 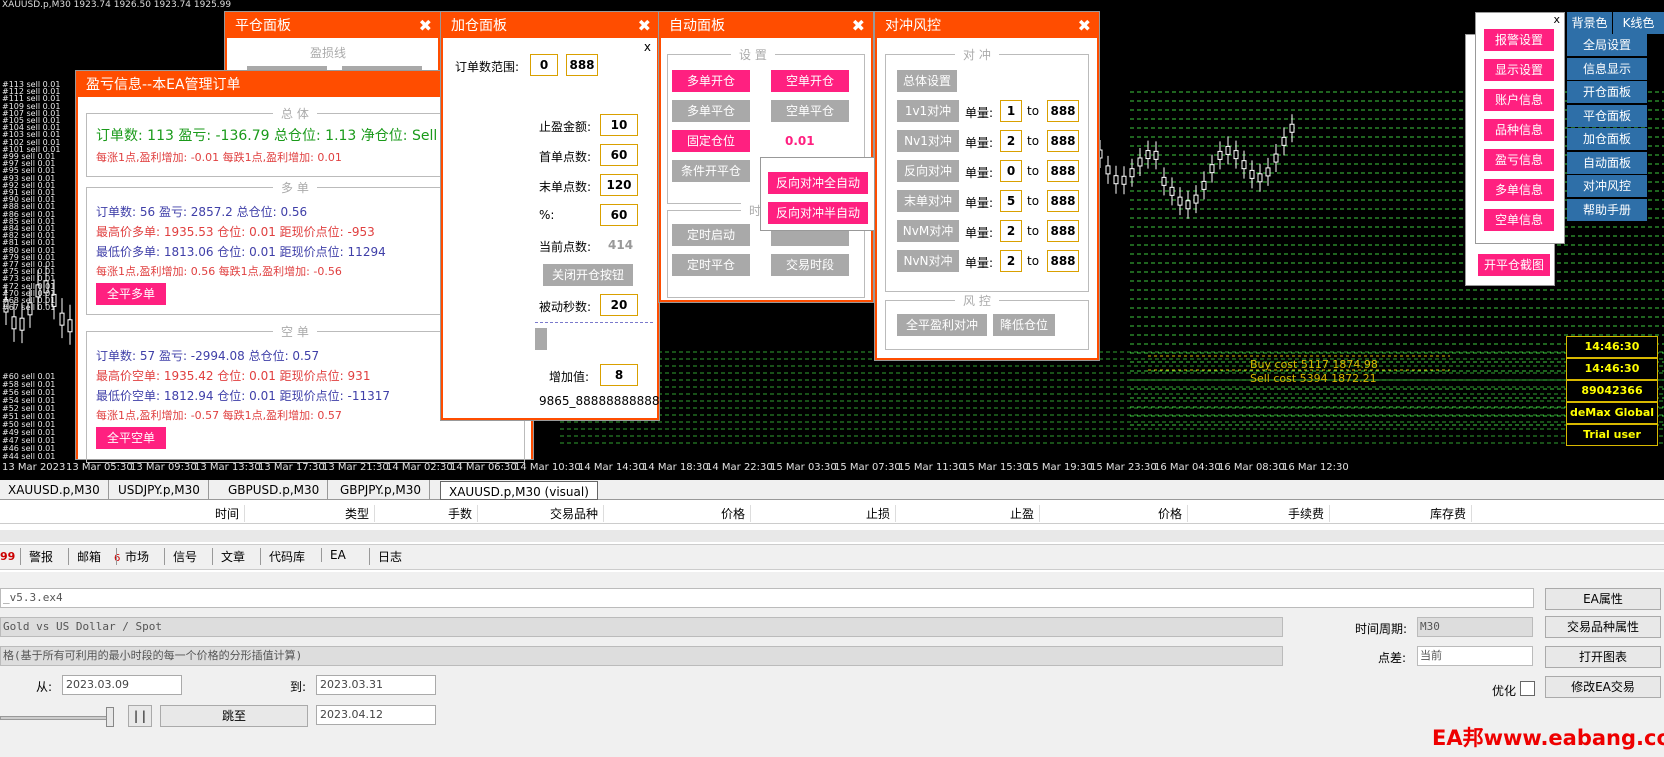 What do you see at coordinates (810, 81) in the screenshot?
I see `sell-open-button: 空单开仓` at bounding box center [810, 81].